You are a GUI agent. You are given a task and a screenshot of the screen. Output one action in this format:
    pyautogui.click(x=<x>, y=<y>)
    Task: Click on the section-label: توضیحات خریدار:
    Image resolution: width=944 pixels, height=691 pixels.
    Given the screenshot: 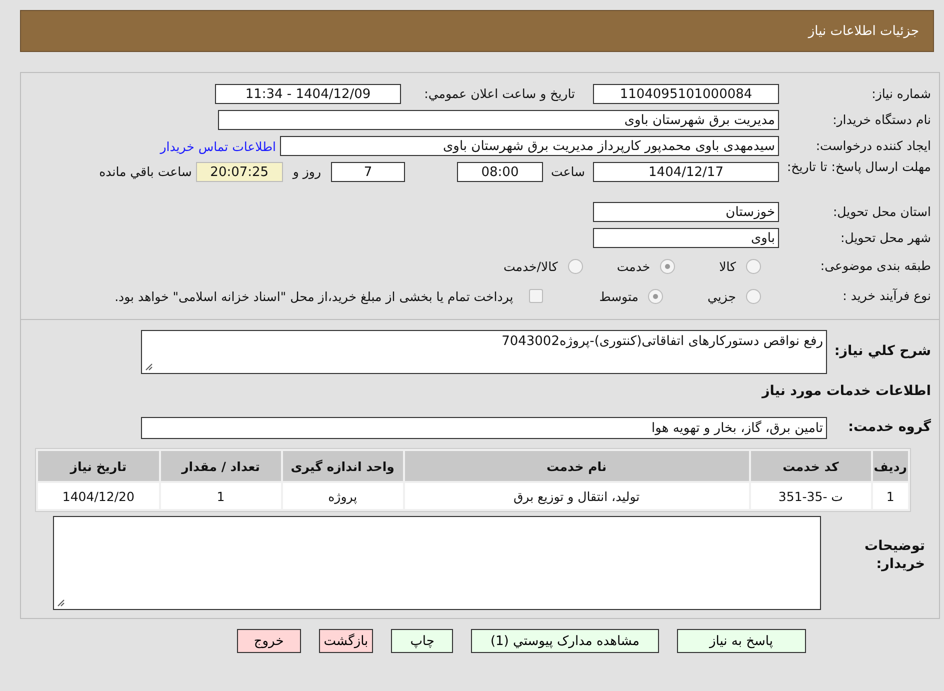 What is the action you would take?
    pyautogui.click(x=895, y=556)
    